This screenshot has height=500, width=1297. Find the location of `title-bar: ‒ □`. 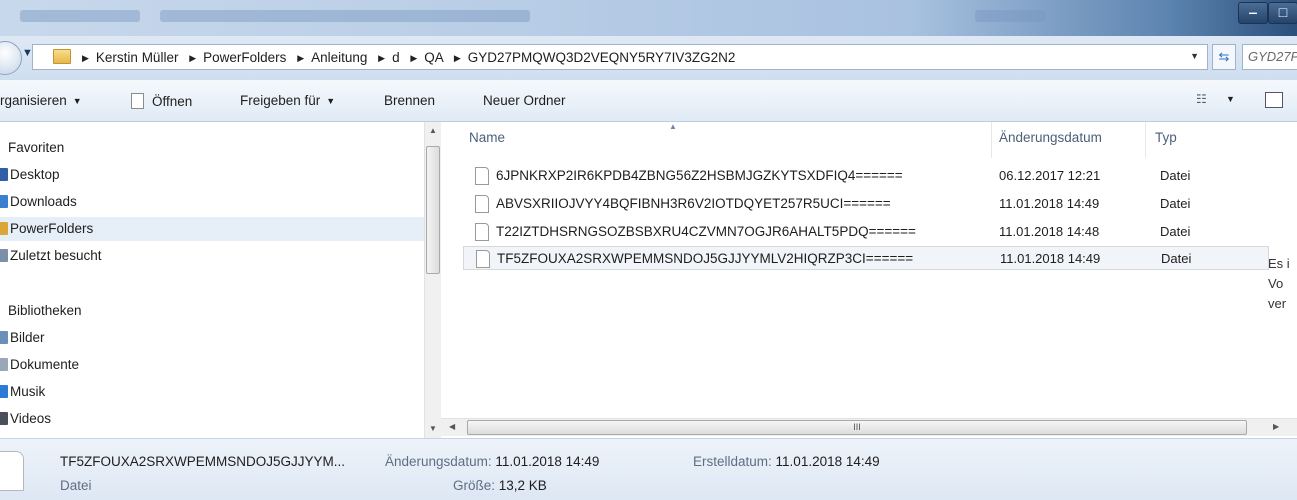

title-bar: ‒ □ is located at coordinates (648, 18).